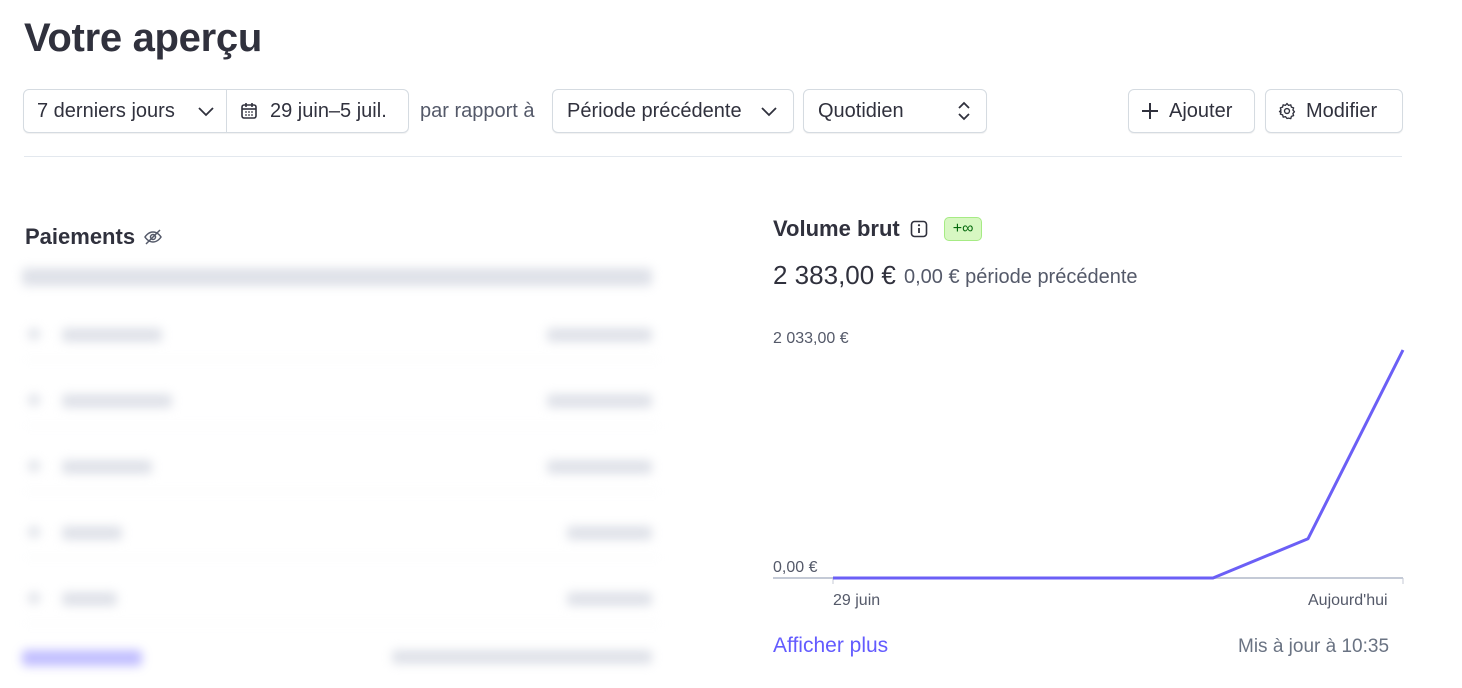 This screenshot has height=688, width=1462. Describe the element at coordinates (106, 110) in the screenshot. I see `date-range-label: 7 derniers jours` at that location.